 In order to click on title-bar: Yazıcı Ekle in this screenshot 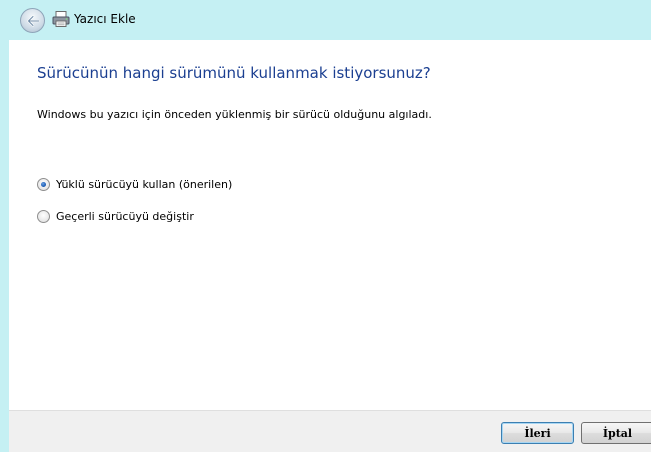, I will do `click(330, 20)`.